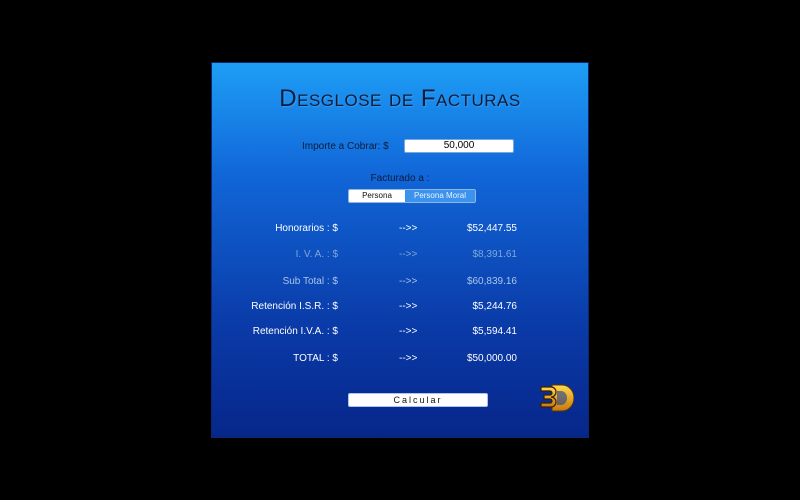  Describe the element at coordinates (495, 306) in the screenshot. I see `row-value: $5,244.76` at that location.